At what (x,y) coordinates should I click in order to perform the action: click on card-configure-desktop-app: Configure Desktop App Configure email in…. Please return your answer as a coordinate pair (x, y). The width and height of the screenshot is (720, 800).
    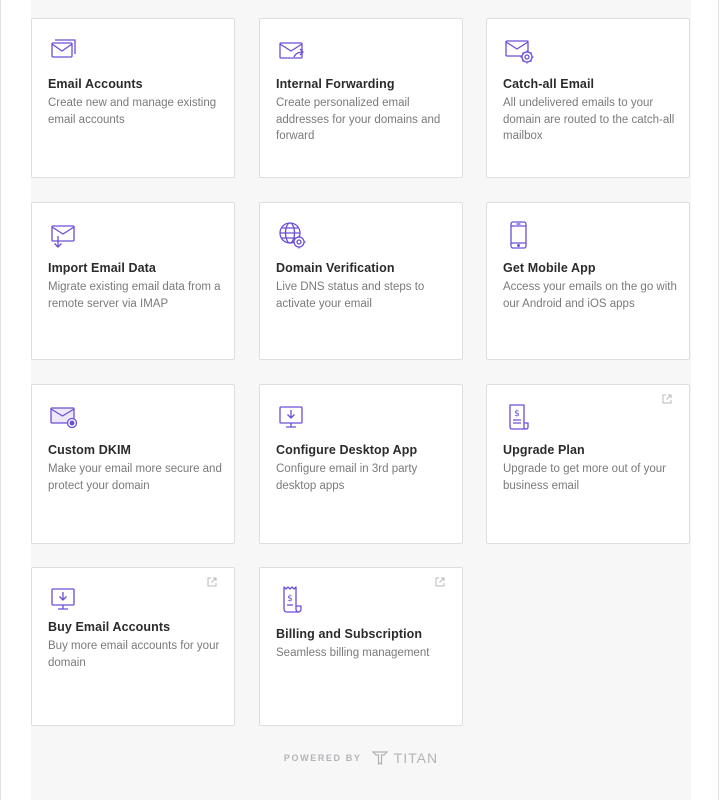
    Looking at the image, I should click on (361, 464).